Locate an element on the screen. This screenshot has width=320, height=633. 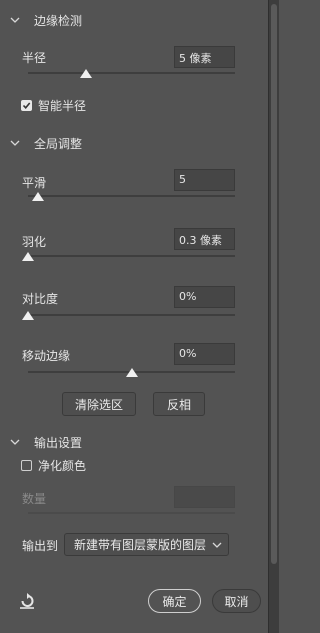
contrast-slider-thumb is located at coordinates (28, 315).